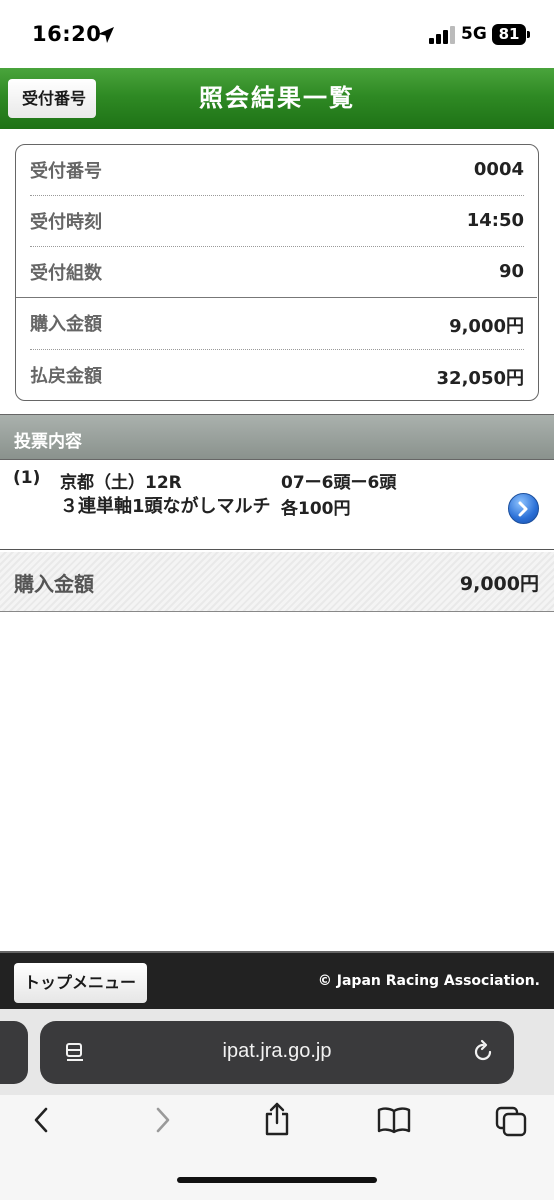 Image resolution: width=554 pixels, height=1200 pixels. Describe the element at coordinates (483, 1052) in the screenshot. I see `reload-icon` at that location.